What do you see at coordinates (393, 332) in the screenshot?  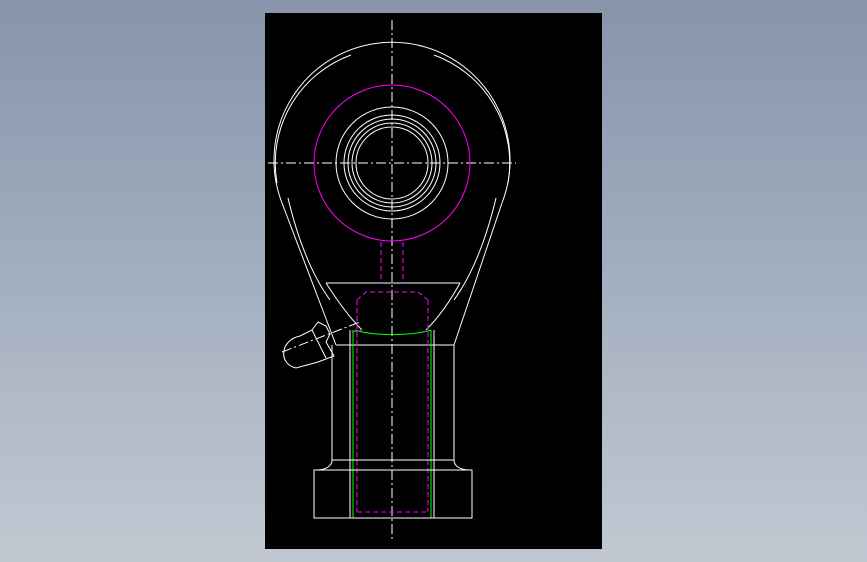 I see `thread-top-green` at bounding box center [393, 332].